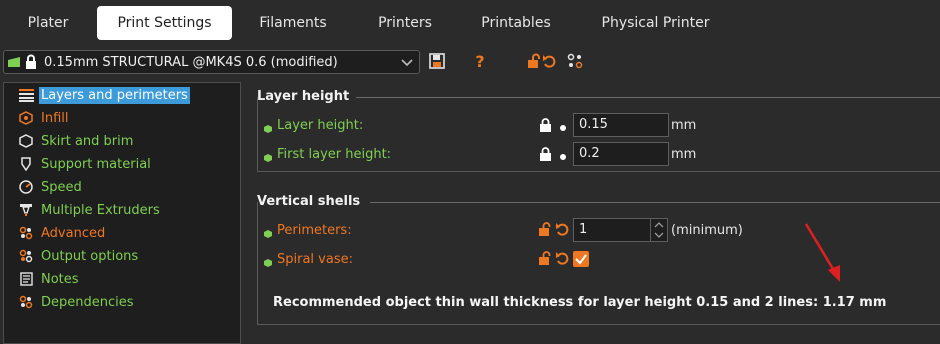  I want to click on notes-icon, so click(26, 279).